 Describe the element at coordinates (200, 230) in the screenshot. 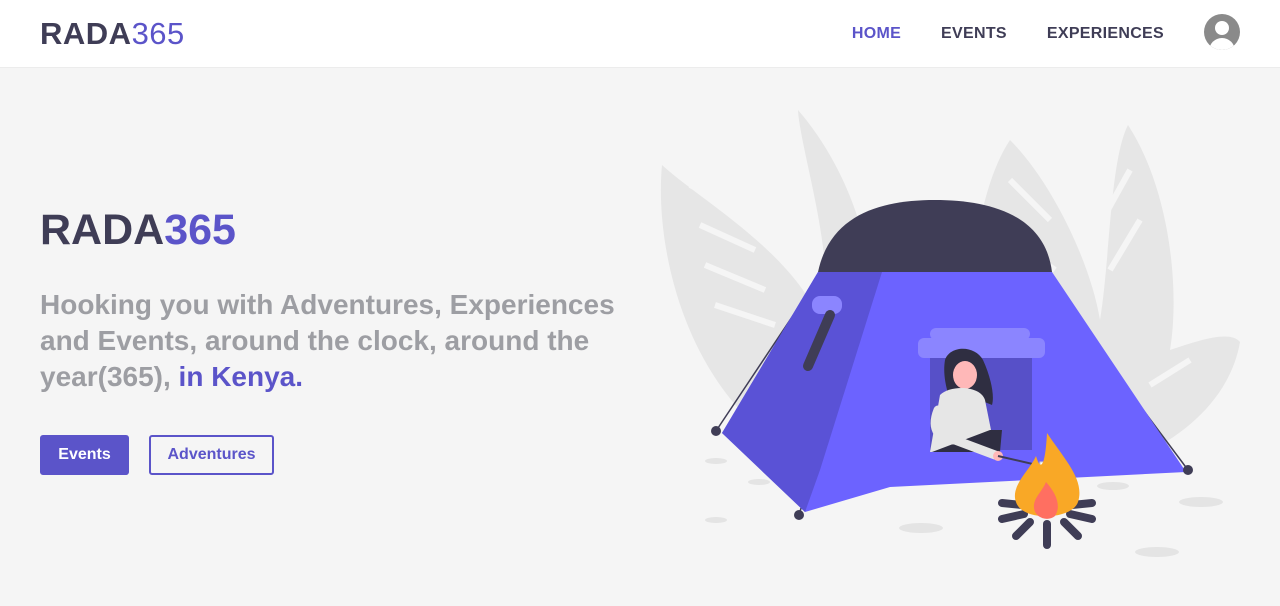

I see `hero-title-part2: 365` at that location.